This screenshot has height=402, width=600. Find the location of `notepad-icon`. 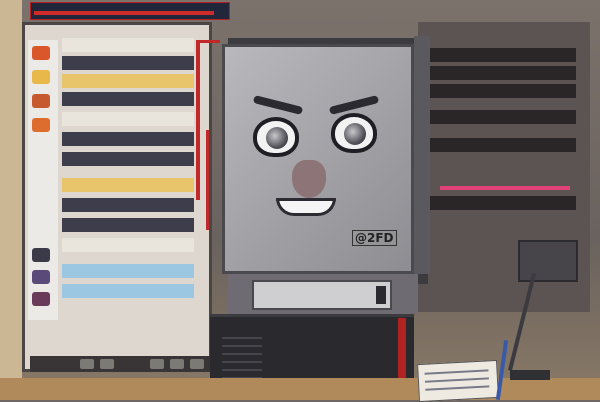

notepad-icon is located at coordinates (458, 380).